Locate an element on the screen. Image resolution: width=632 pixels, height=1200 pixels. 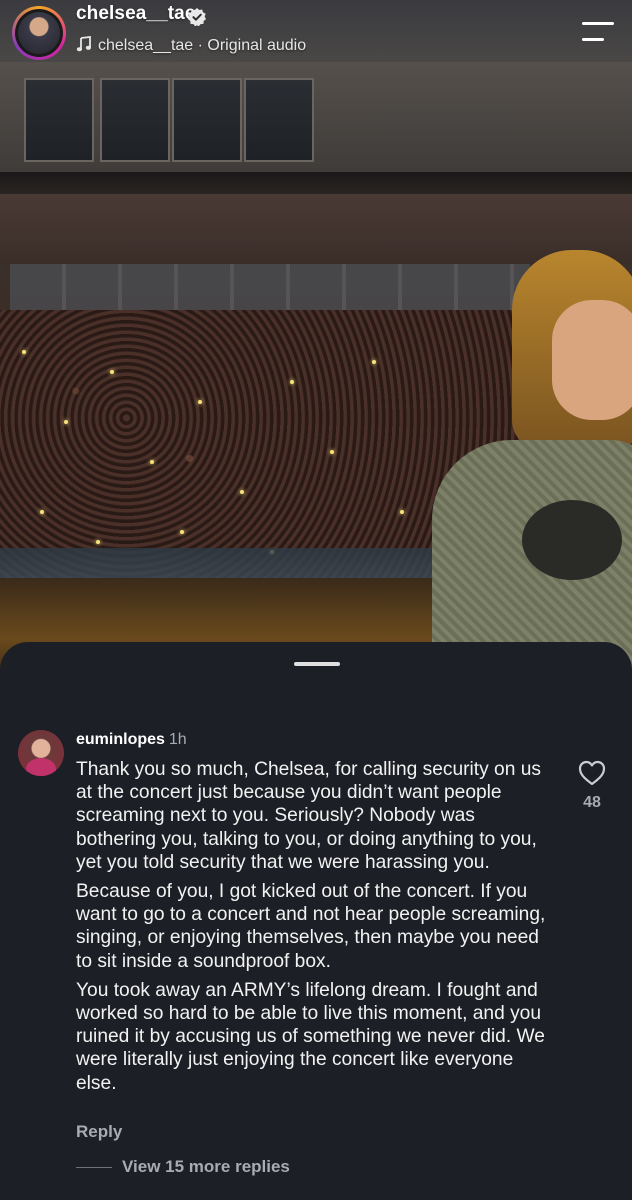
music-note-icon is located at coordinates (83, 44).